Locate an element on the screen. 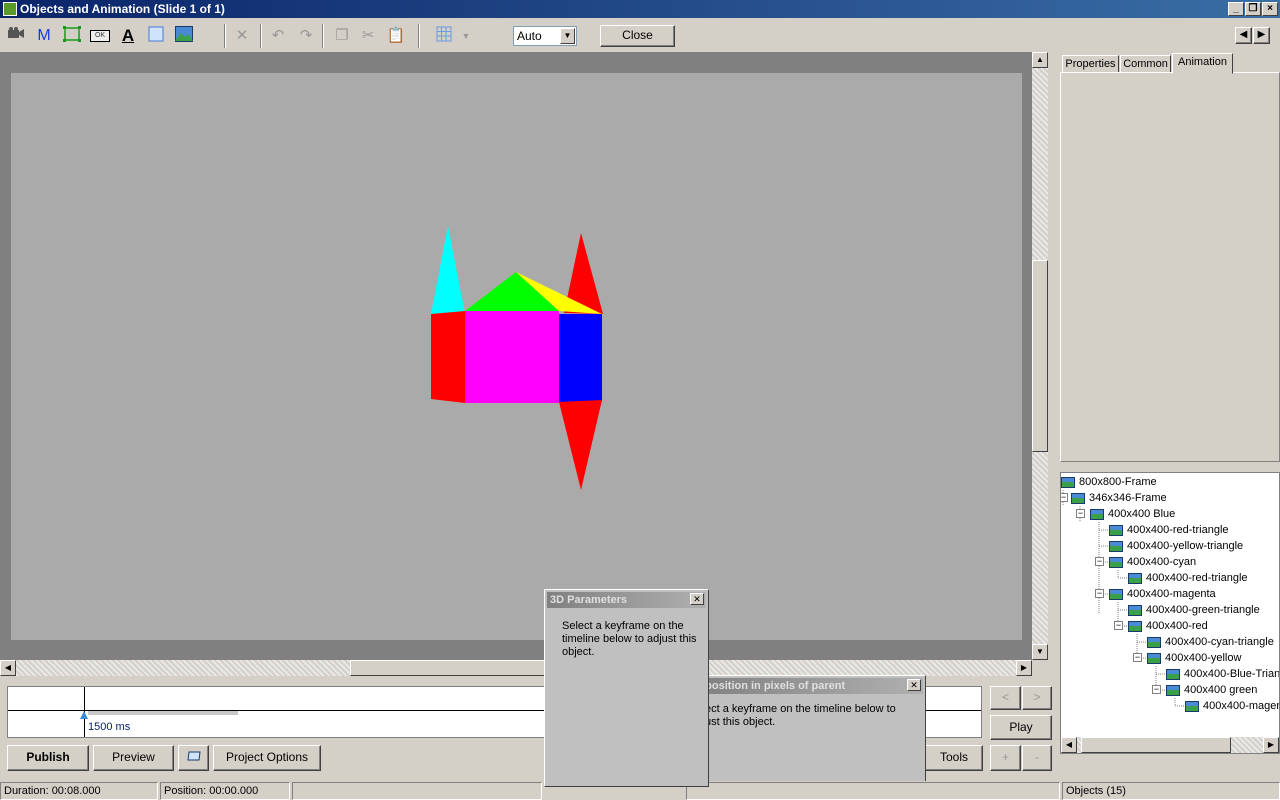 The height and width of the screenshot is (800, 1280). minimize-button: _ is located at coordinates (1236, 9).